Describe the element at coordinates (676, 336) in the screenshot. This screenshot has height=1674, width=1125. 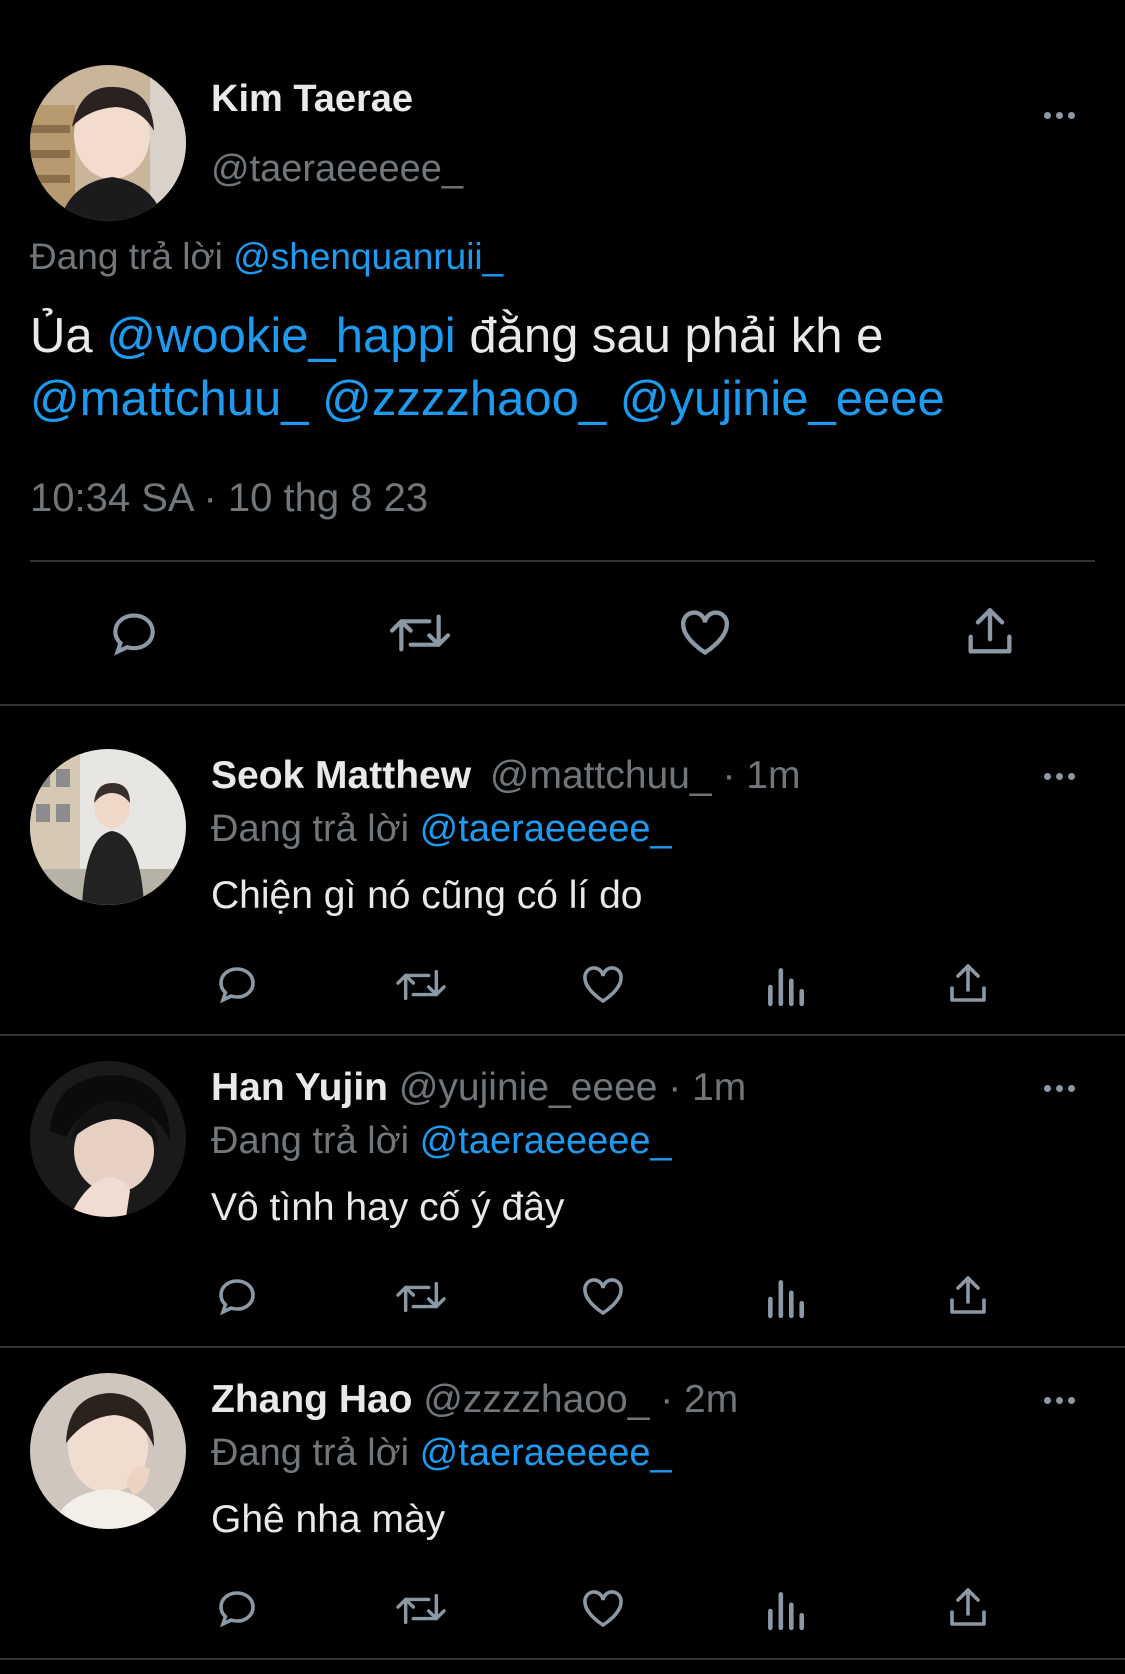
I see `text-middle: đằng sau phải kh e` at that location.